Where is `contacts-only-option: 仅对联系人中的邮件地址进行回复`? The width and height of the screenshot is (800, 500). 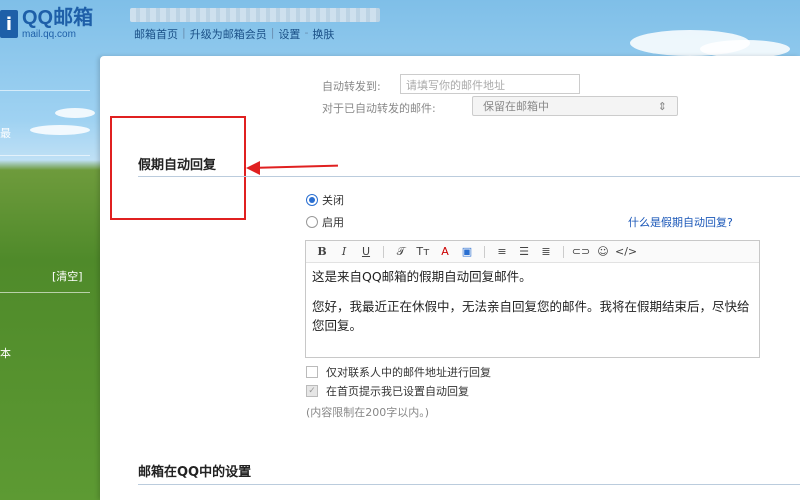 contacts-only-option: 仅对联系人中的邮件地址进行回复 is located at coordinates (398, 372).